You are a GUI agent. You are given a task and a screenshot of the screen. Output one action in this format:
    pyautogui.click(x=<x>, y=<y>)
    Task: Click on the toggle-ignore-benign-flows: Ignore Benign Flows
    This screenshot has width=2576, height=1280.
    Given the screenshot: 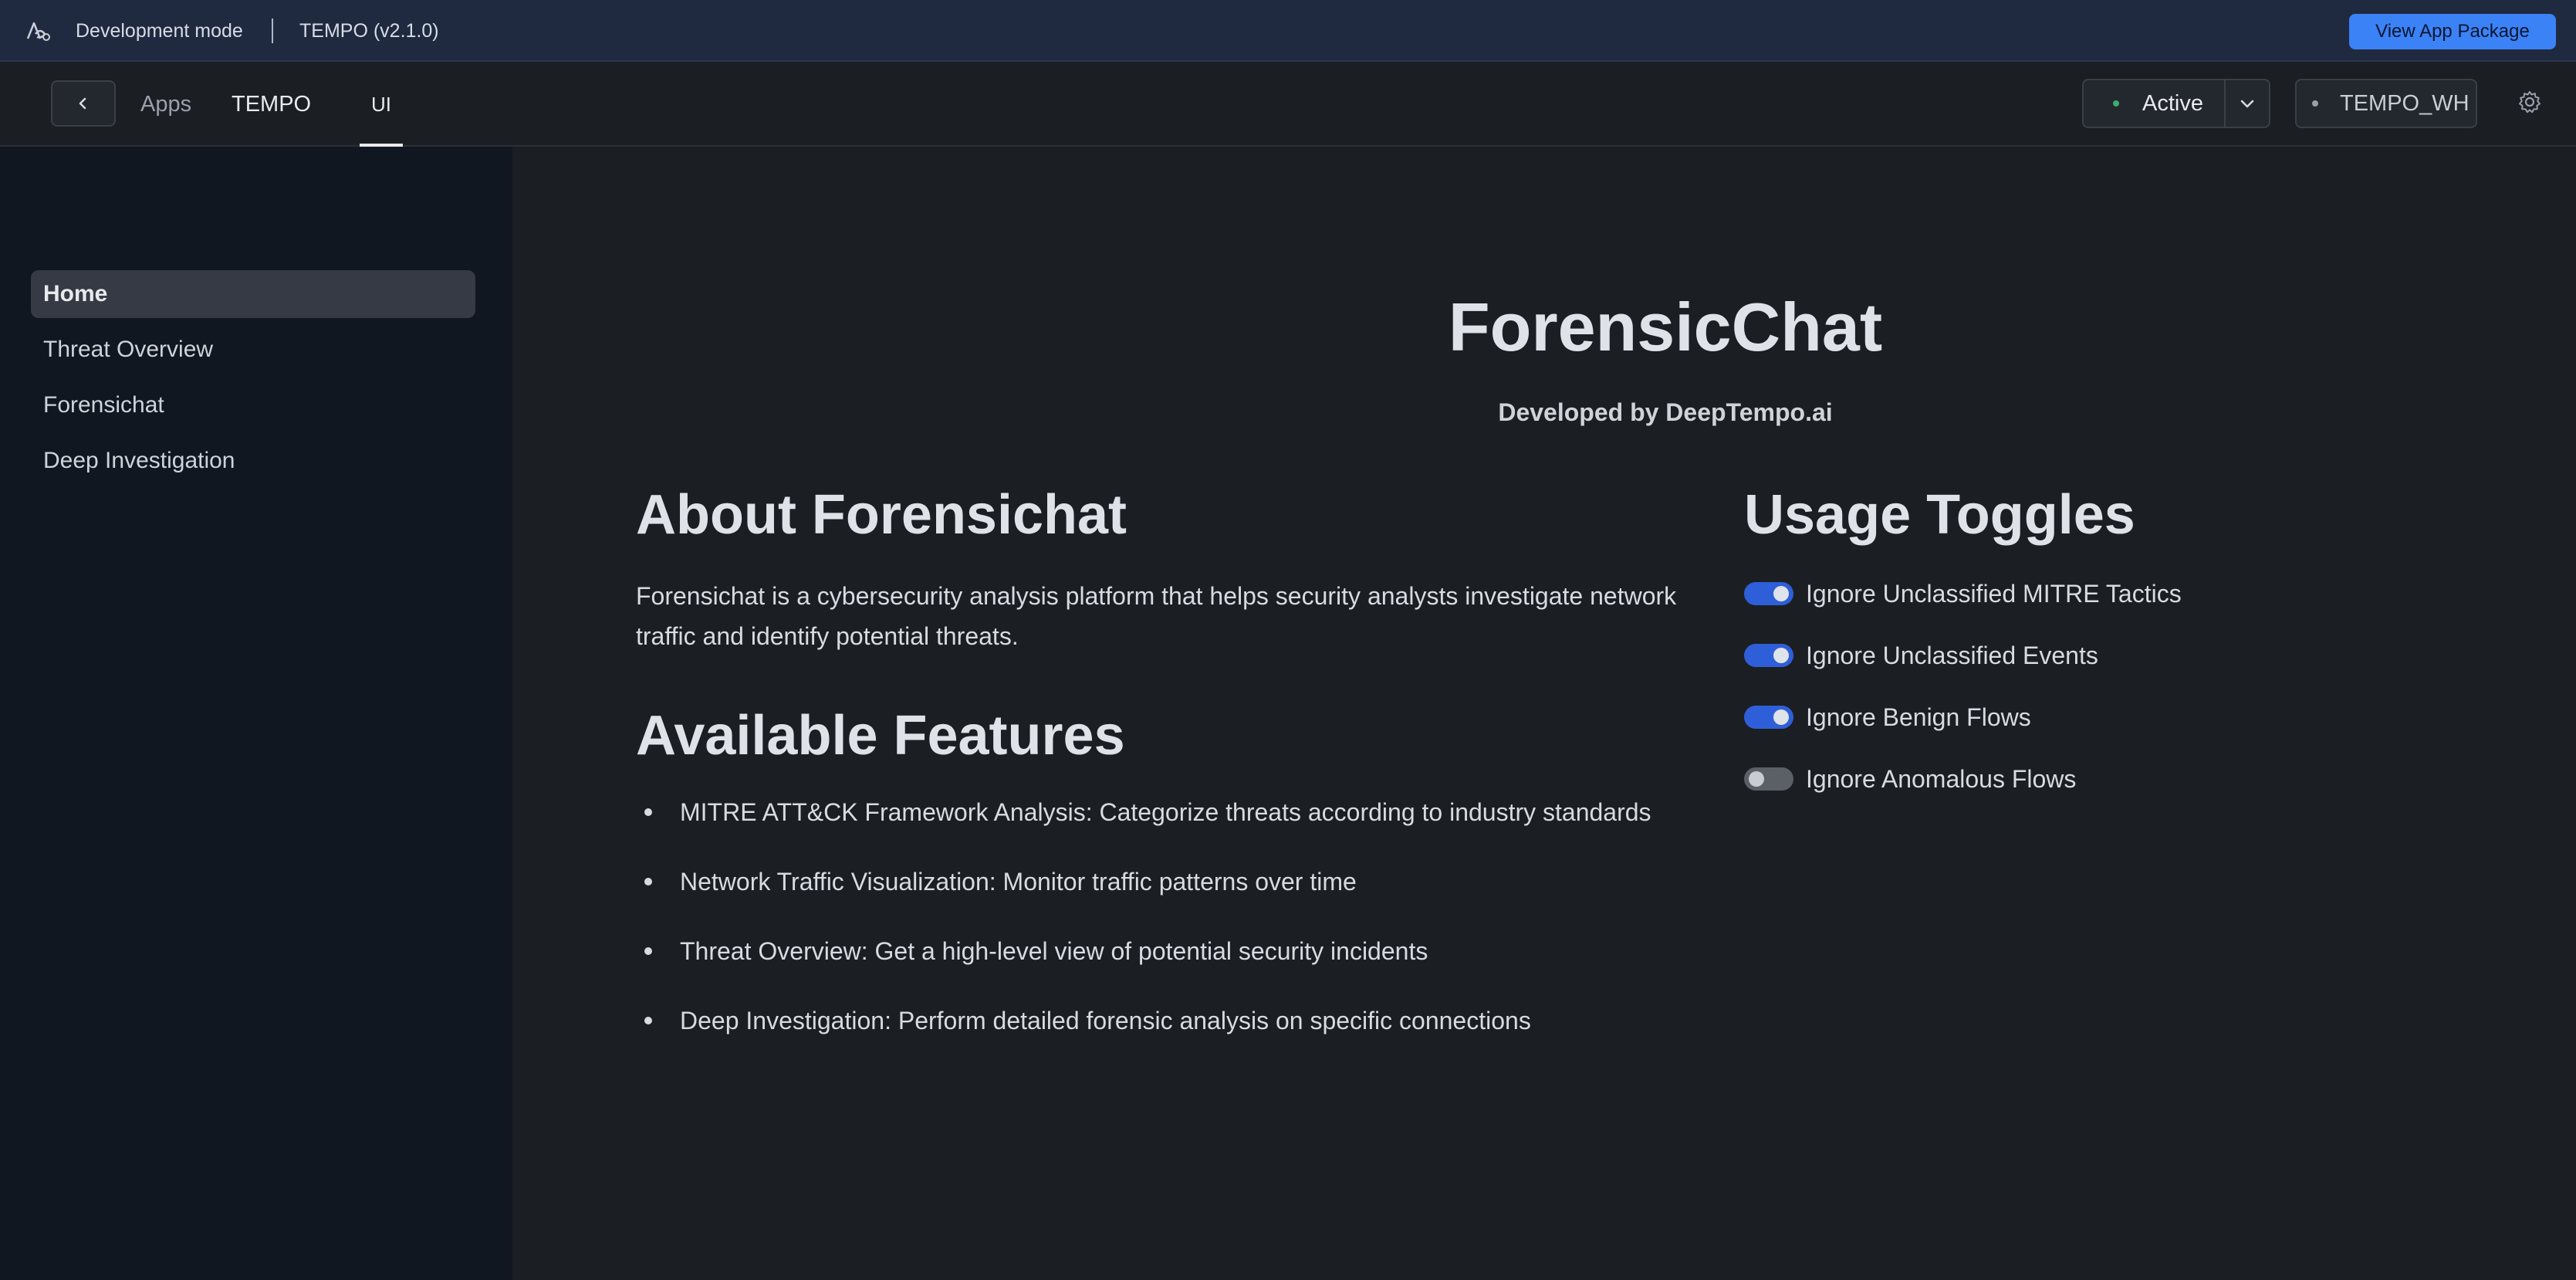 What is the action you would take?
    pyautogui.click(x=1887, y=718)
    